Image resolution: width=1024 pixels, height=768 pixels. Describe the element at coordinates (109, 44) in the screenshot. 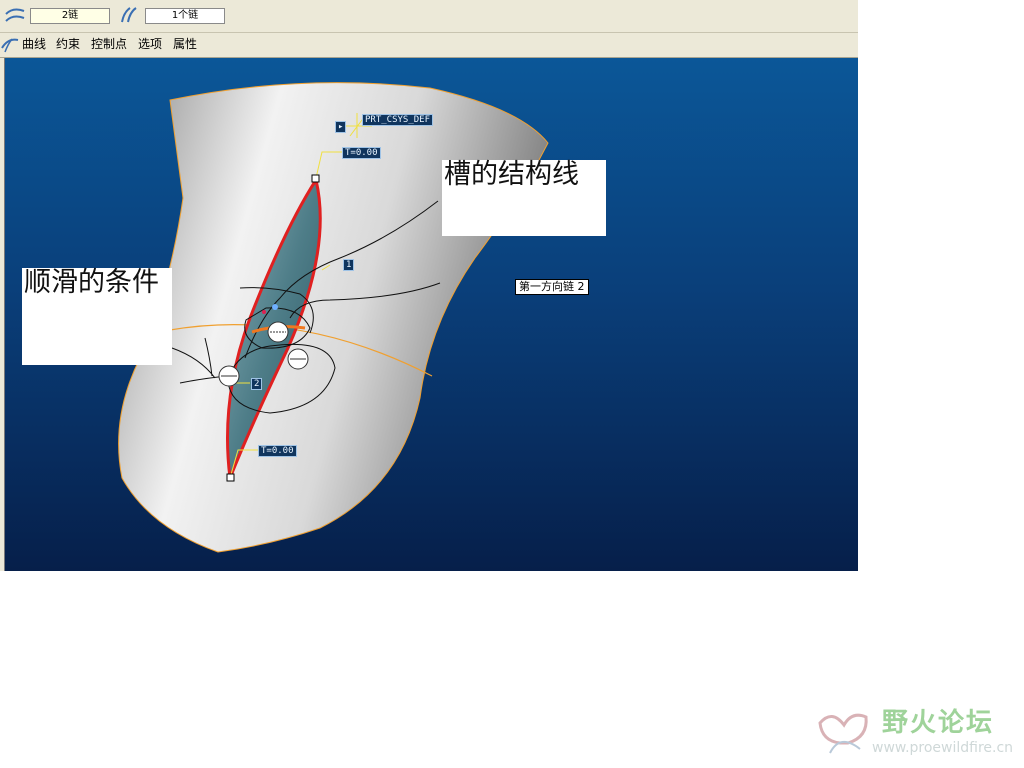

I see `tab-control-points: 控制点` at that location.